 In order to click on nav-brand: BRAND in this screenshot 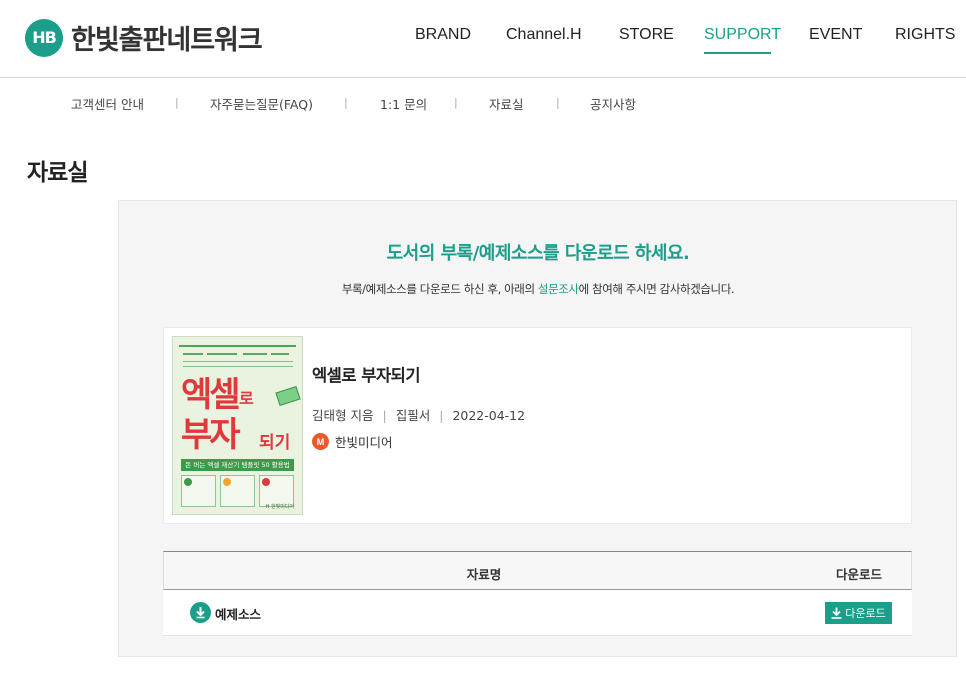, I will do `click(443, 35)`.